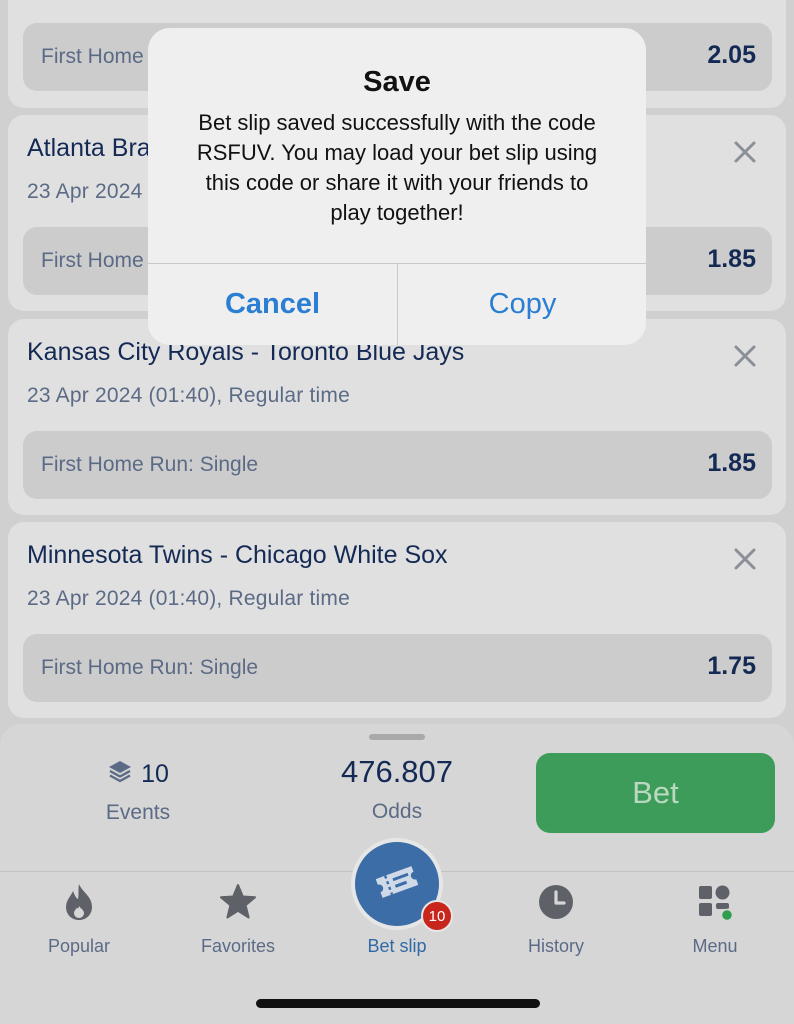  What do you see at coordinates (155, 774) in the screenshot?
I see `events-count: 10` at bounding box center [155, 774].